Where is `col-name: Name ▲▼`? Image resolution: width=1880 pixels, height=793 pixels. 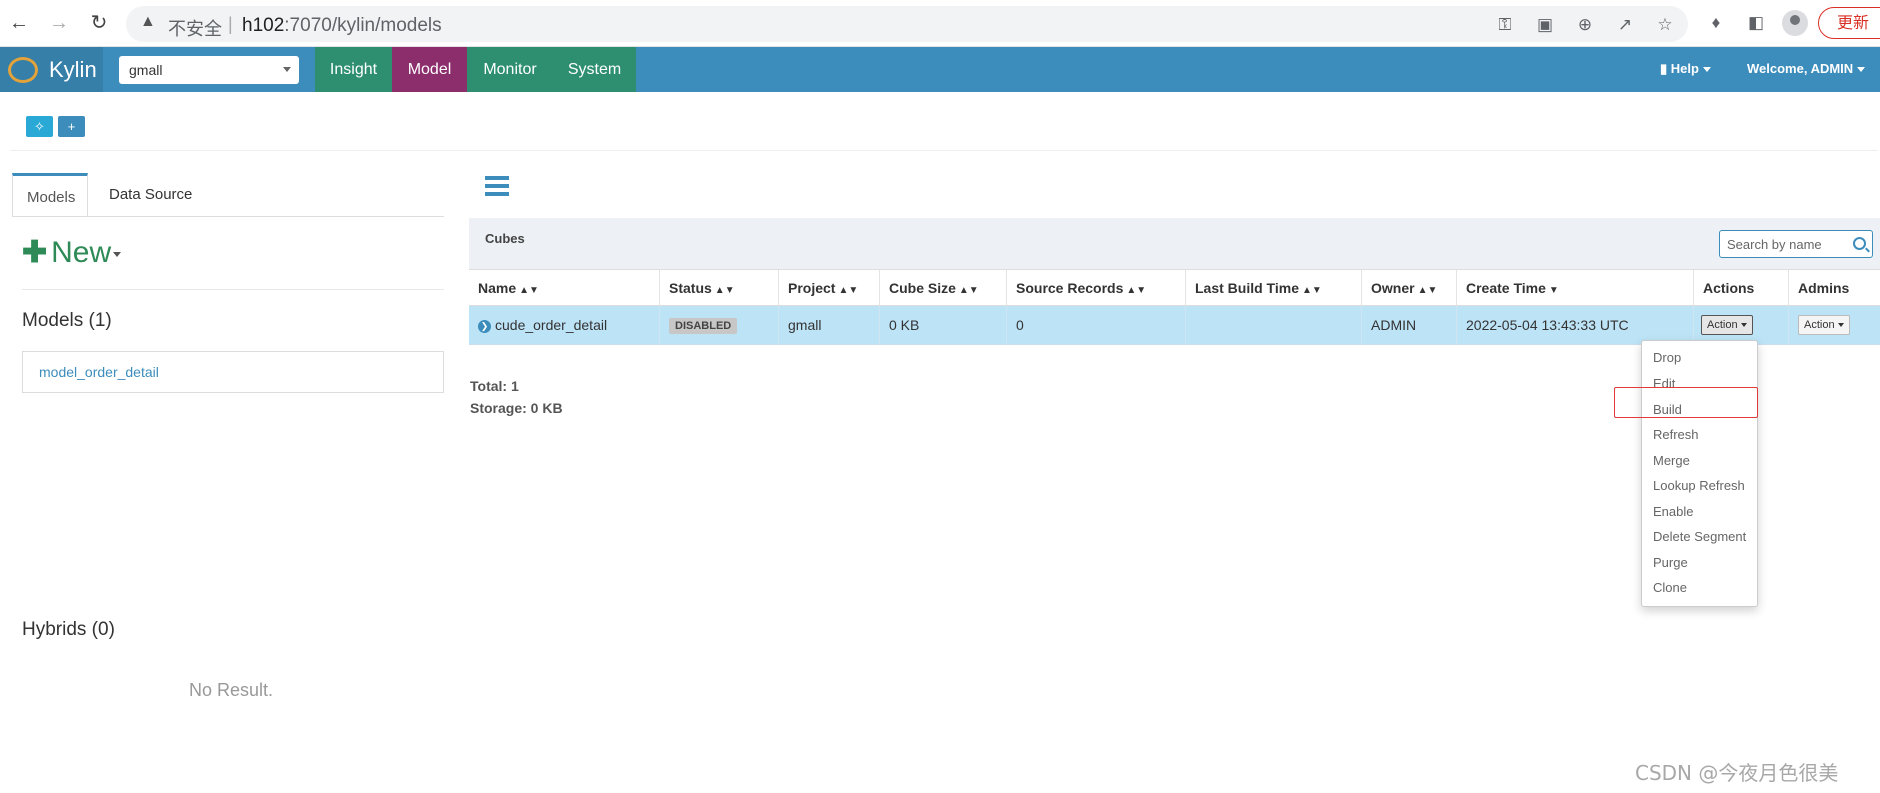
col-name: Name ▲▼ is located at coordinates (564, 288).